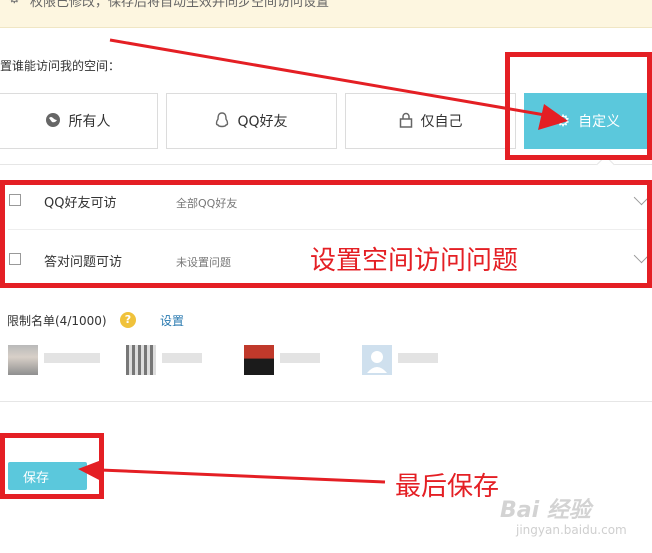  Describe the element at coordinates (52, 466) in the screenshot. I see `annotation-box-save` at that location.